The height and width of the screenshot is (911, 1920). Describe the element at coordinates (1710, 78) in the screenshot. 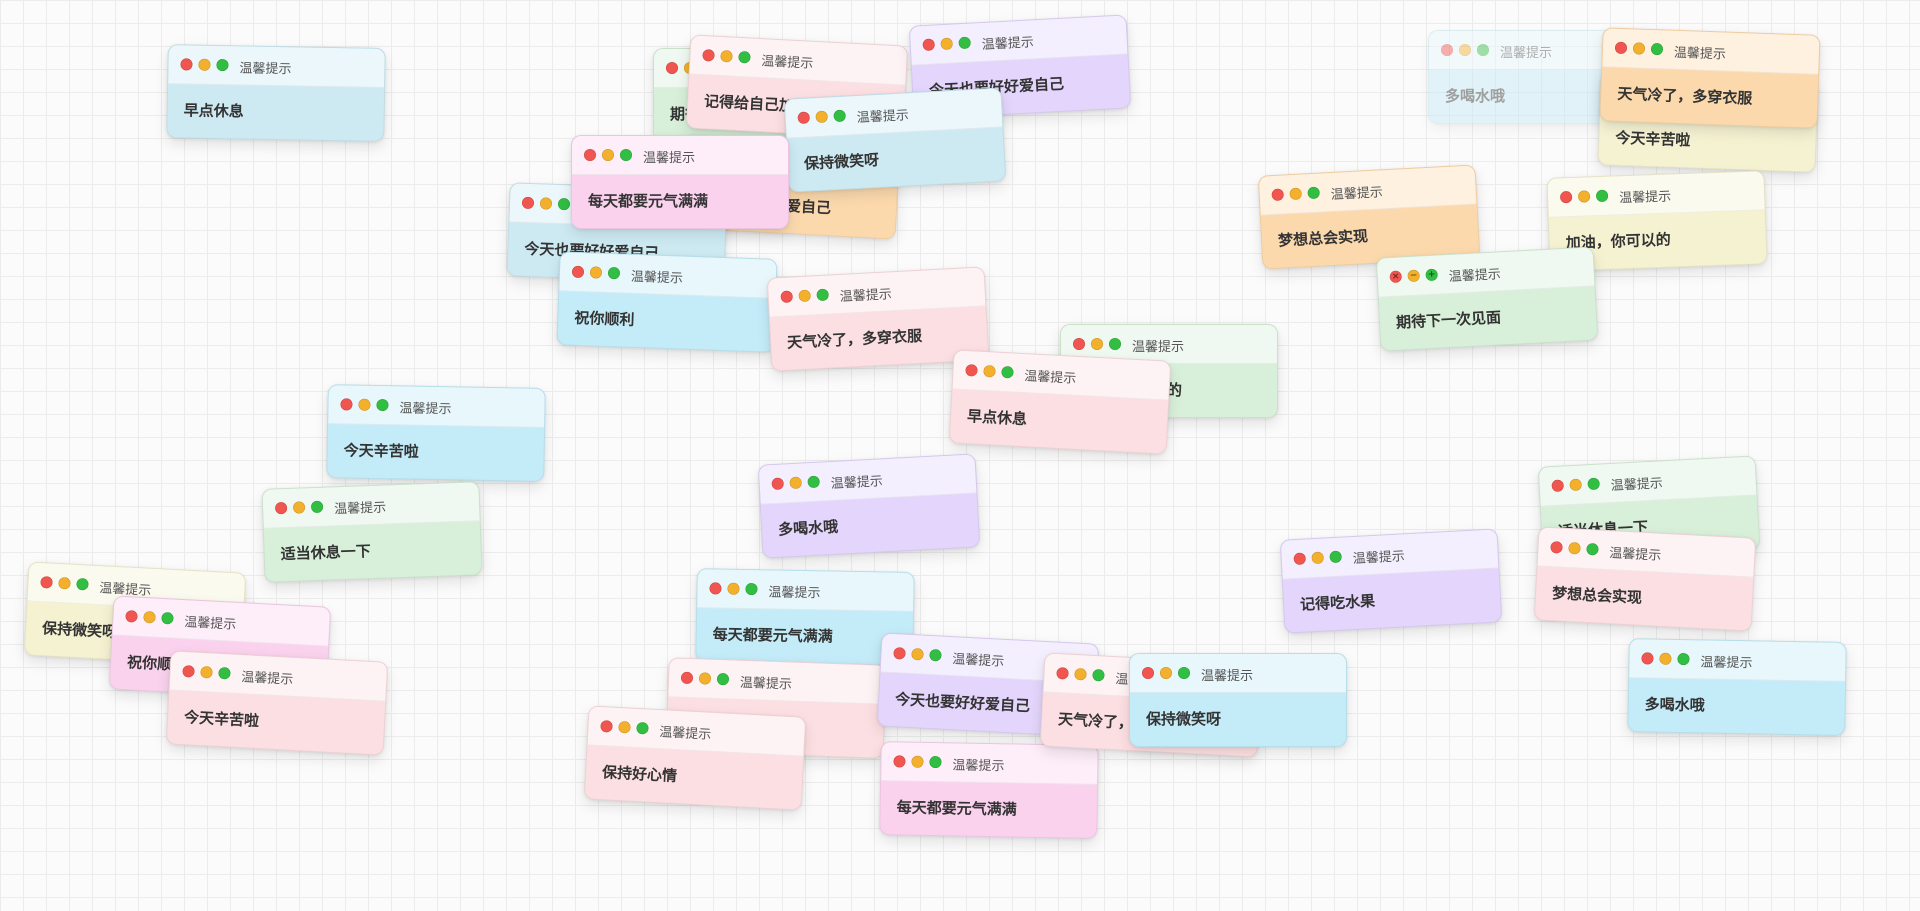

I see `reminder-window: 温馨提示天气冷了，多穿衣服` at that location.